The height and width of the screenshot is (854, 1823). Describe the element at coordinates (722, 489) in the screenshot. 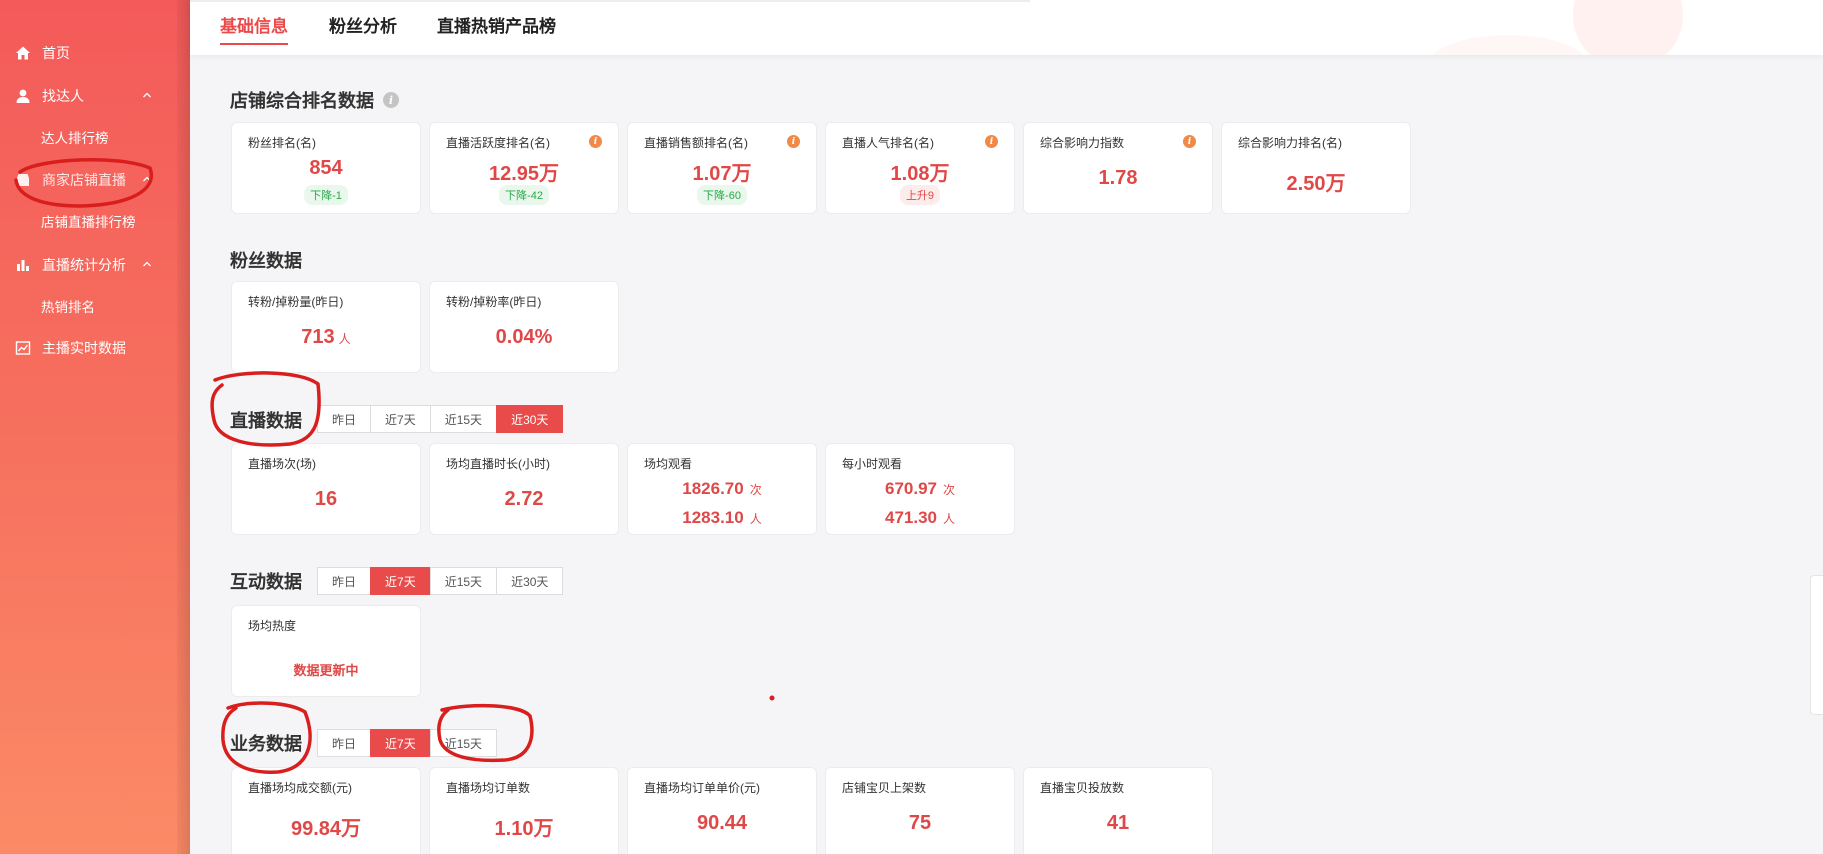

I see `card-avg-views: 场均观看 1826.70 次 1283.10 人` at that location.